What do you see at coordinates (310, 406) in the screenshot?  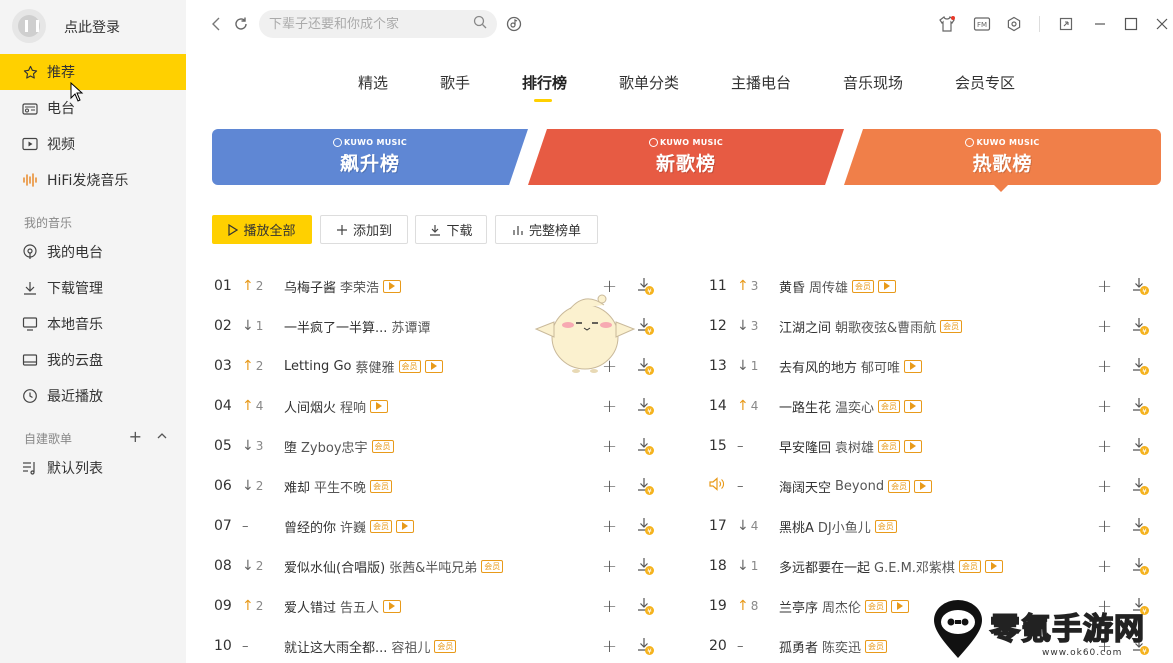 I see `song-title: 人间烟火` at bounding box center [310, 406].